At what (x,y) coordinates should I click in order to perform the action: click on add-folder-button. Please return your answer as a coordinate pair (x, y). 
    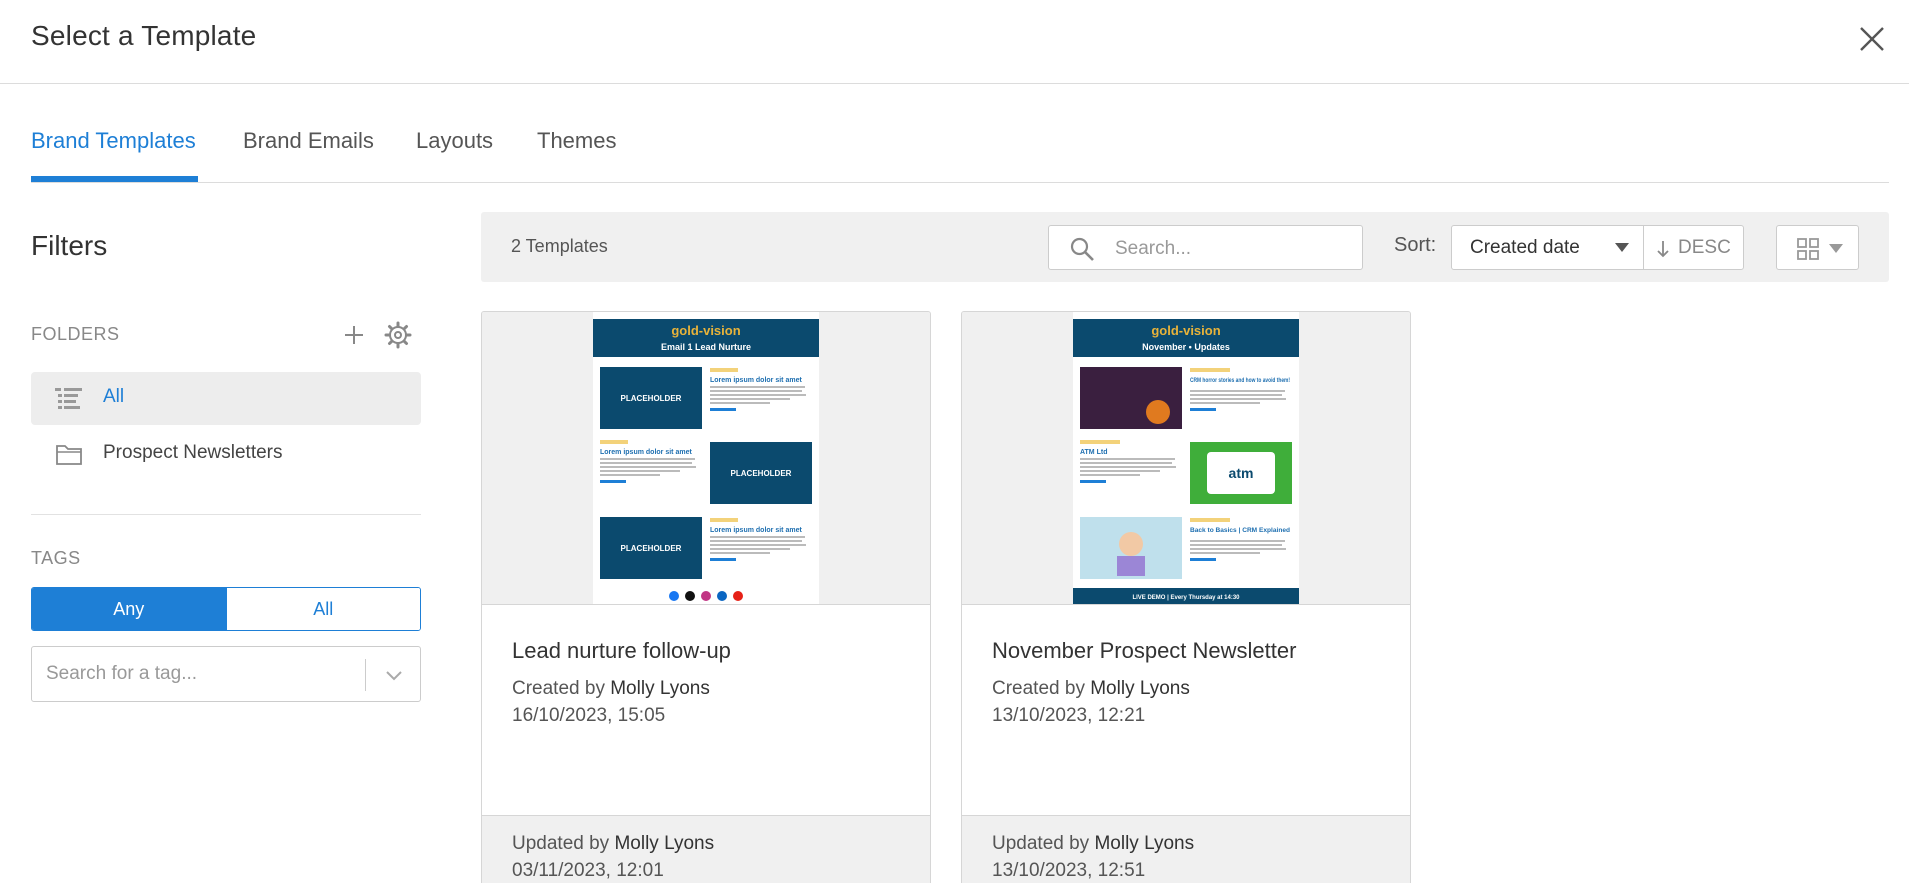
    Looking at the image, I should click on (354, 335).